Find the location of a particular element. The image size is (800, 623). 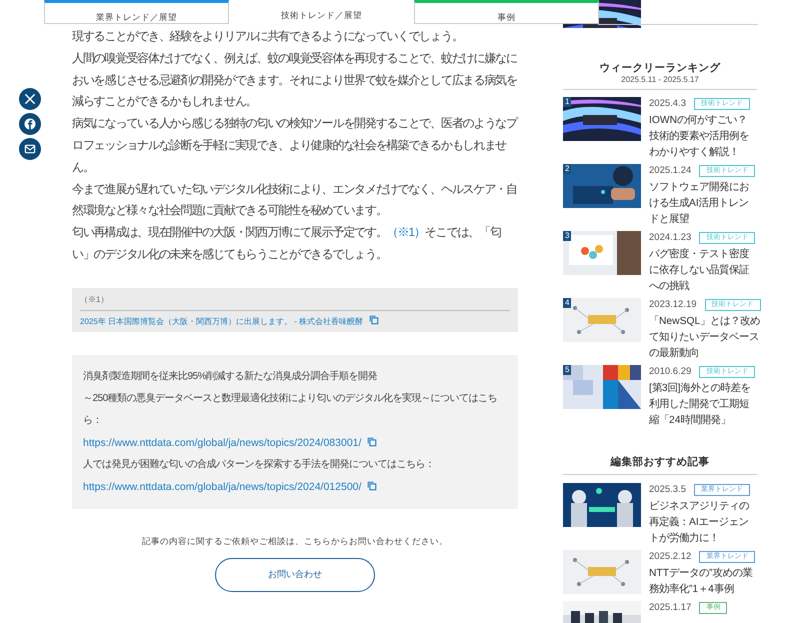

ranking-heading: ウィークリーランキング is located at coordinates (660, 68).